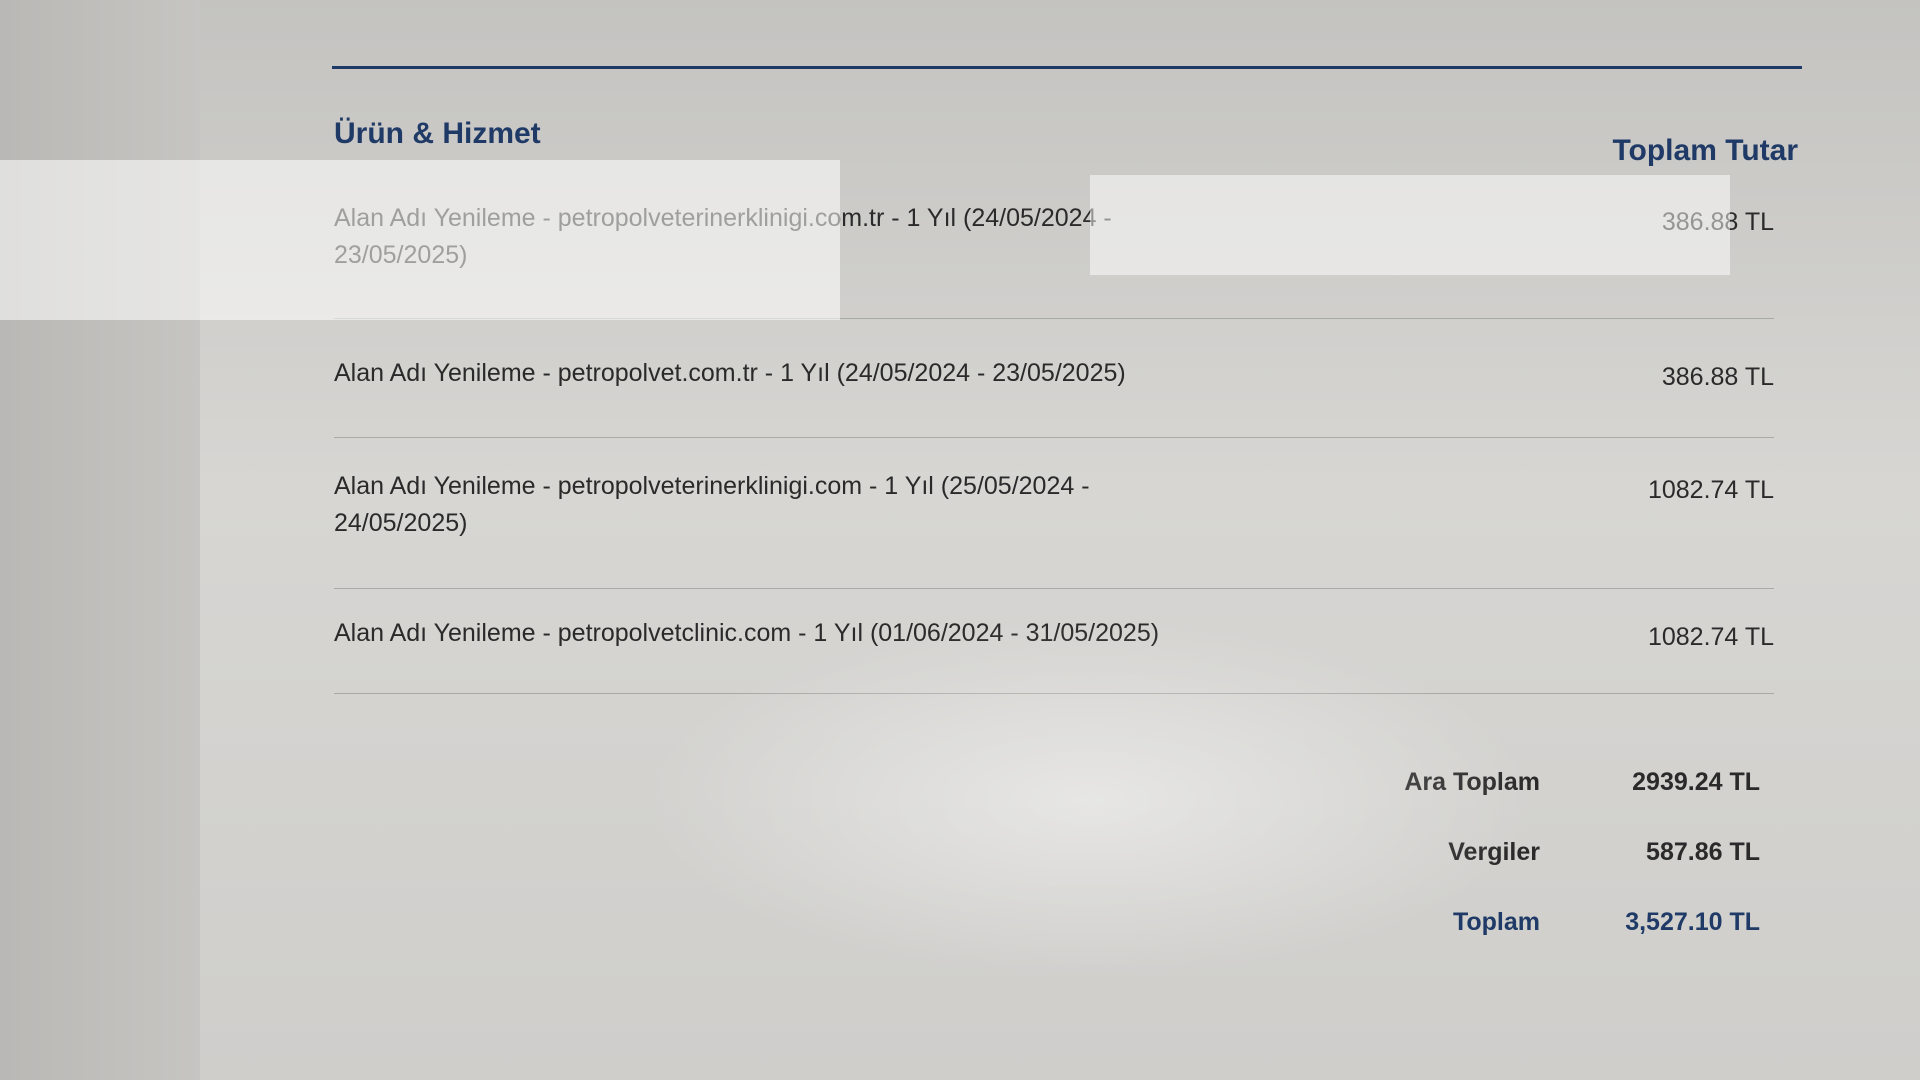  Describe the element at coordinates (1496, 922) in the screenshot. I see `grand-total-label: Toplam` at that location.